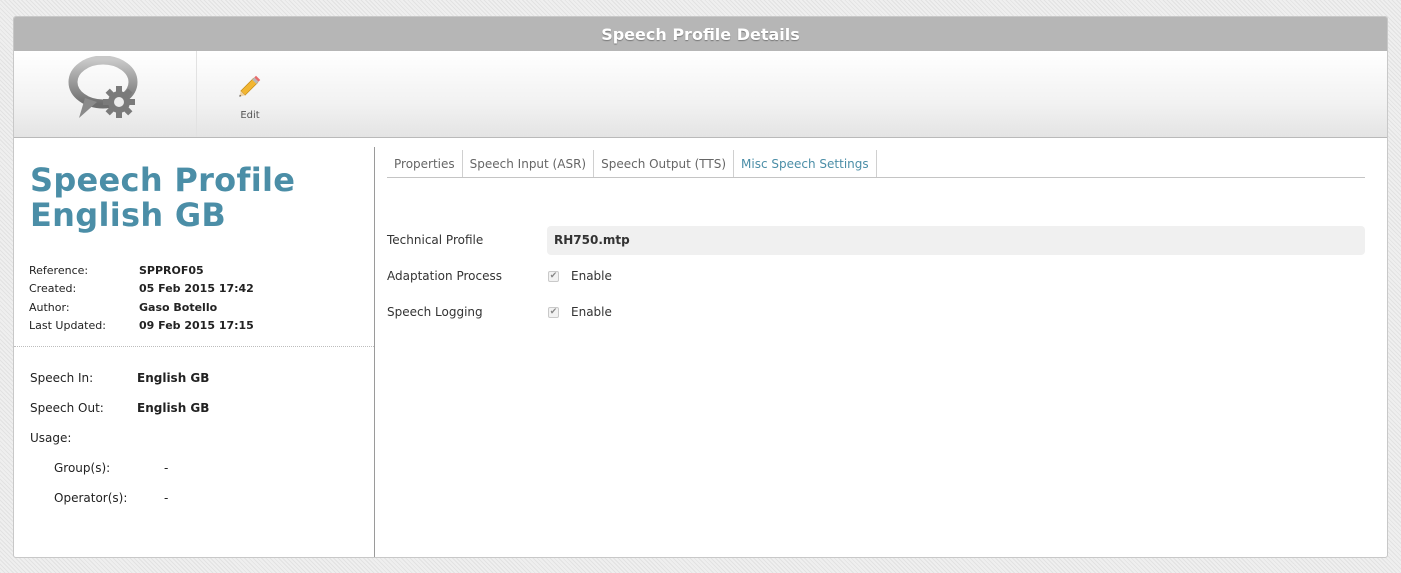 Image resolution: width=1401 pixels, height=573 pixels. I want to click on toolbar: Edit, so click(700, 94).